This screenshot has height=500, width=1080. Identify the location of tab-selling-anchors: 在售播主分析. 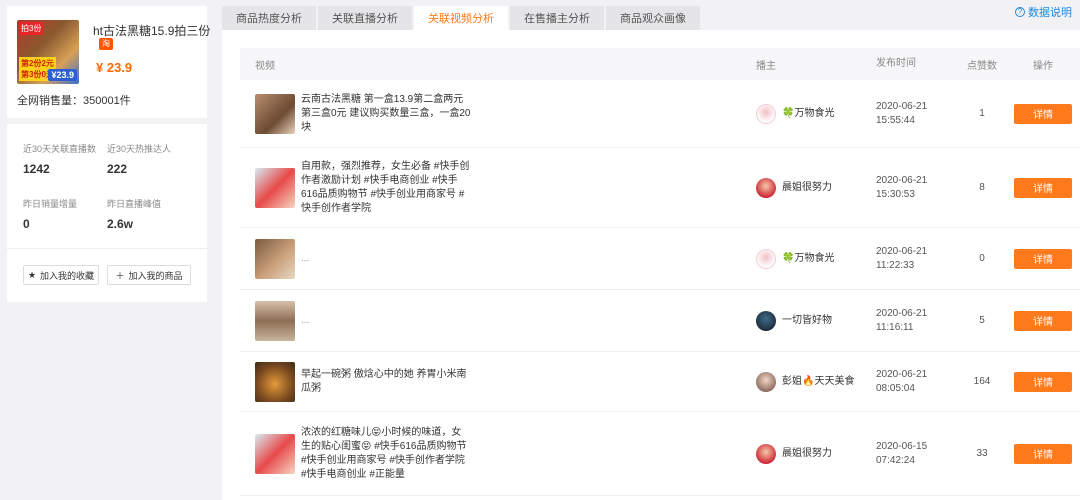
(557, 18).